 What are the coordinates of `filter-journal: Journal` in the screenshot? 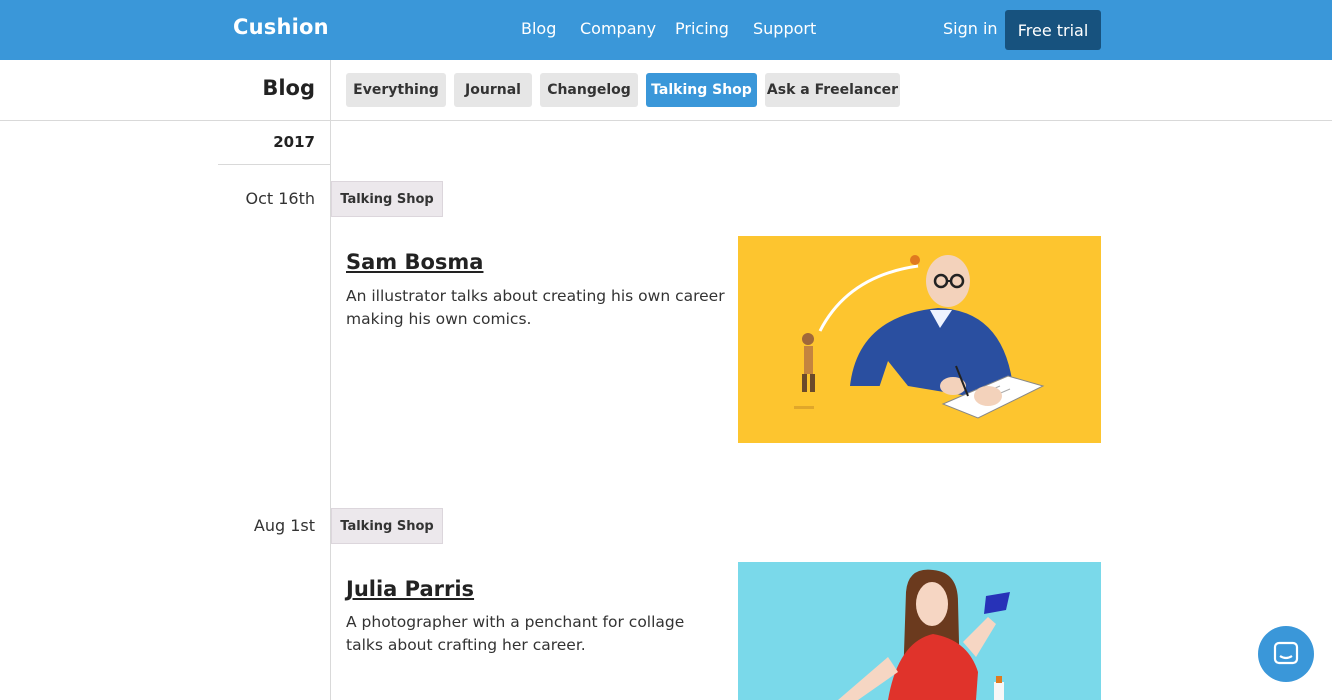 It's located at (493, 90).